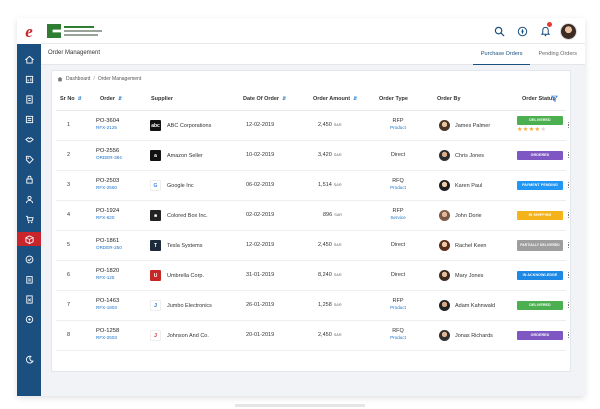  What do you see at coordinates (185, 155) in the screenshot?
I see `supplier-name: Amazon Seller` at bounding box center [185, 155].